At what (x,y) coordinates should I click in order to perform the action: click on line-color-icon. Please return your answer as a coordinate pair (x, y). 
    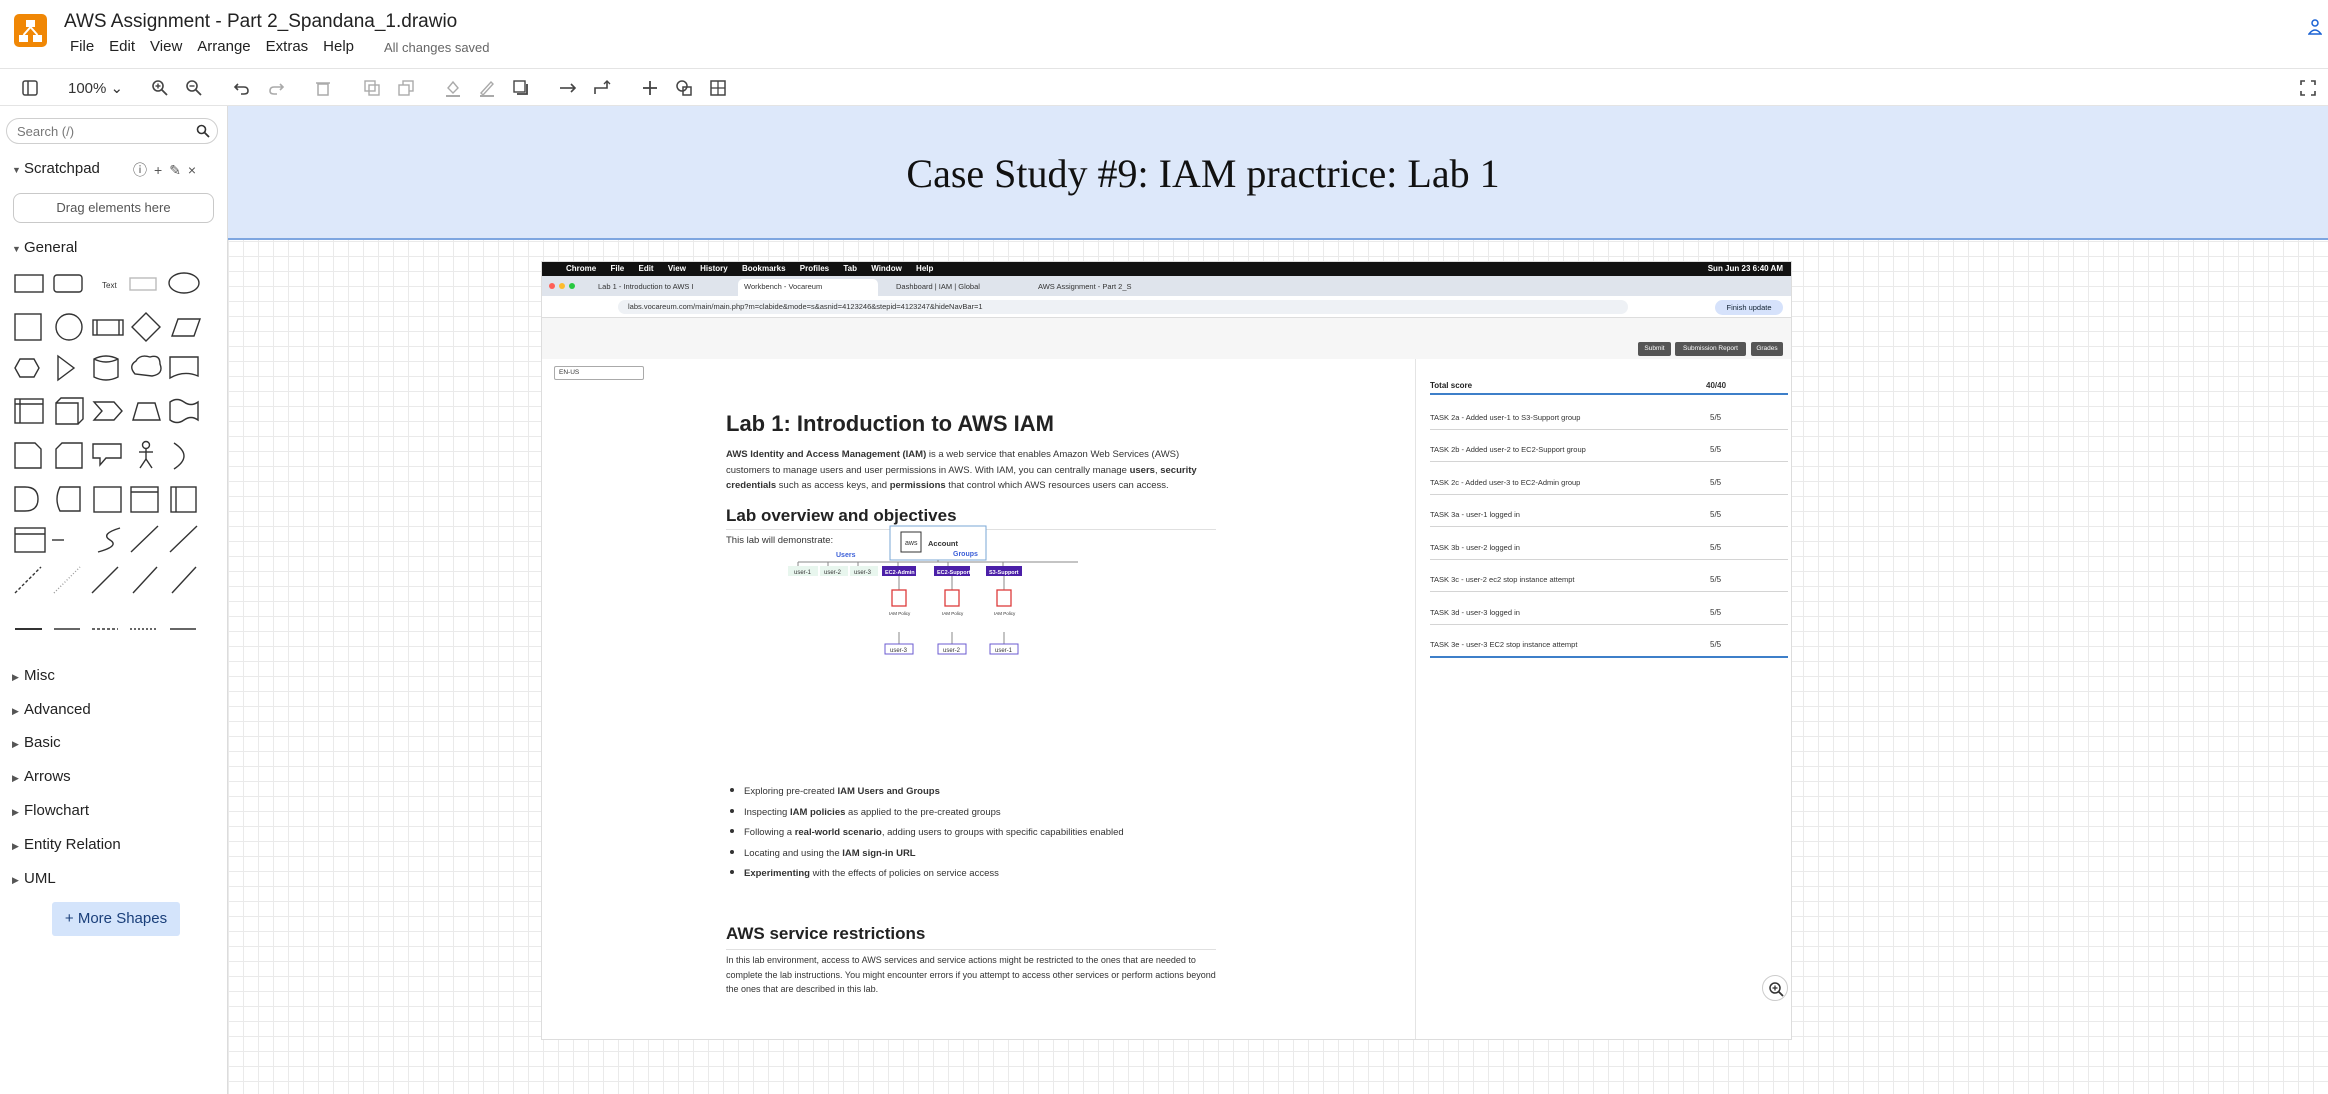
    Looking at the image, I should click on (487, 88).